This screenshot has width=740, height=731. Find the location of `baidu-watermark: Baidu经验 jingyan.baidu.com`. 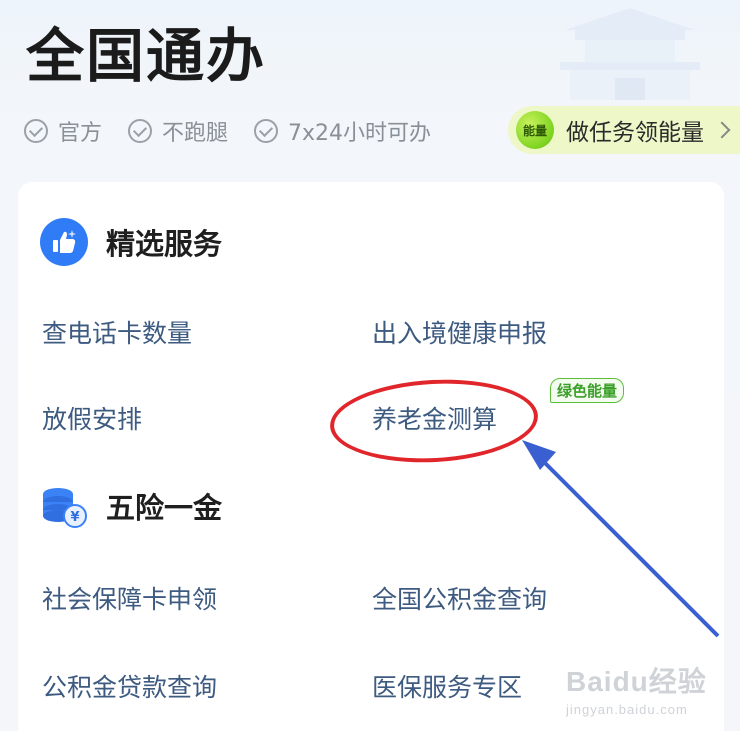

baidu-watermark: Baidu经验 jingyan.baidu.com is located at coordinates (651, 691).